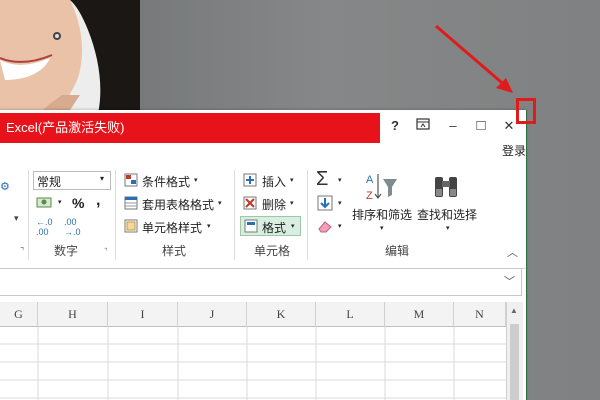 The width and height of the screenshot is (600, 400). Describe the element at coordinates (250, 205) in the screenshot. I see `delete-icon` at that location.